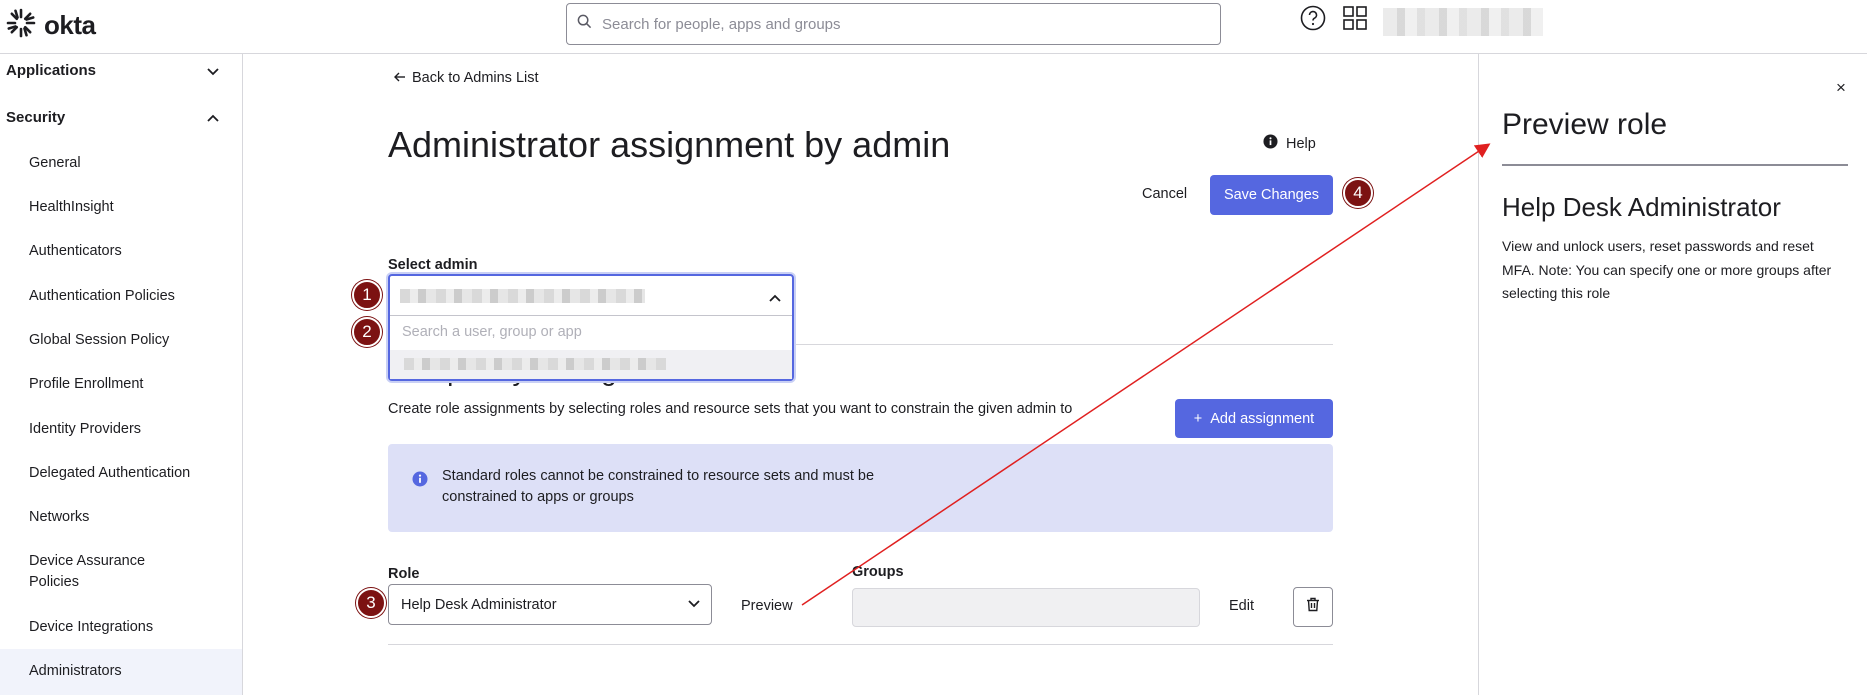 Image resolution: width=1867 pixels, height=695 pixels. I want to click on apps-grid-icon, so click(1355, 20).